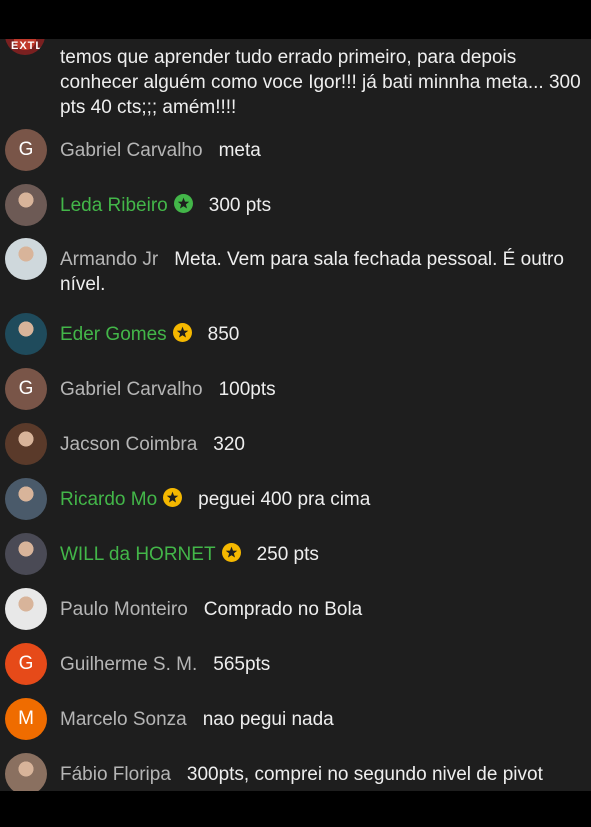  Describe the element at coordinates (239, 150) in the screenshot. I see `message-text: meta` at that location.